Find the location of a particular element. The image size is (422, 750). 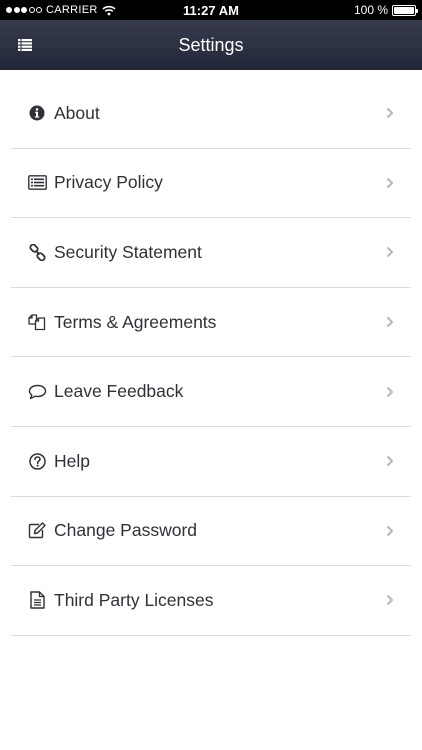

document-icon is located at coordinates (37, 600).